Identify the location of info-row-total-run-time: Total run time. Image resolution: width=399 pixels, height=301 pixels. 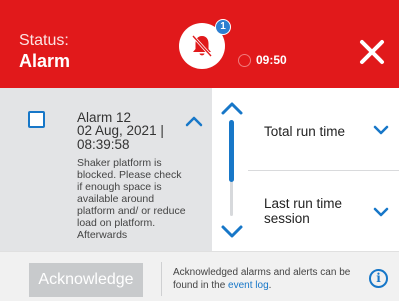
(323, 129).